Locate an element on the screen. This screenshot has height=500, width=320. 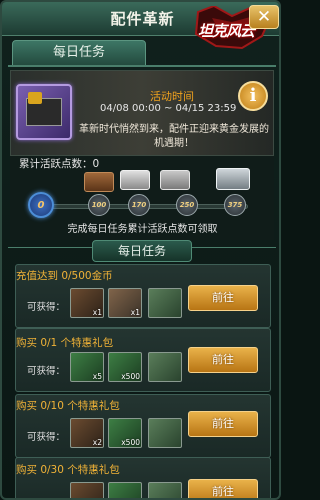
info-icon: i is located at coordinates (253, 95).